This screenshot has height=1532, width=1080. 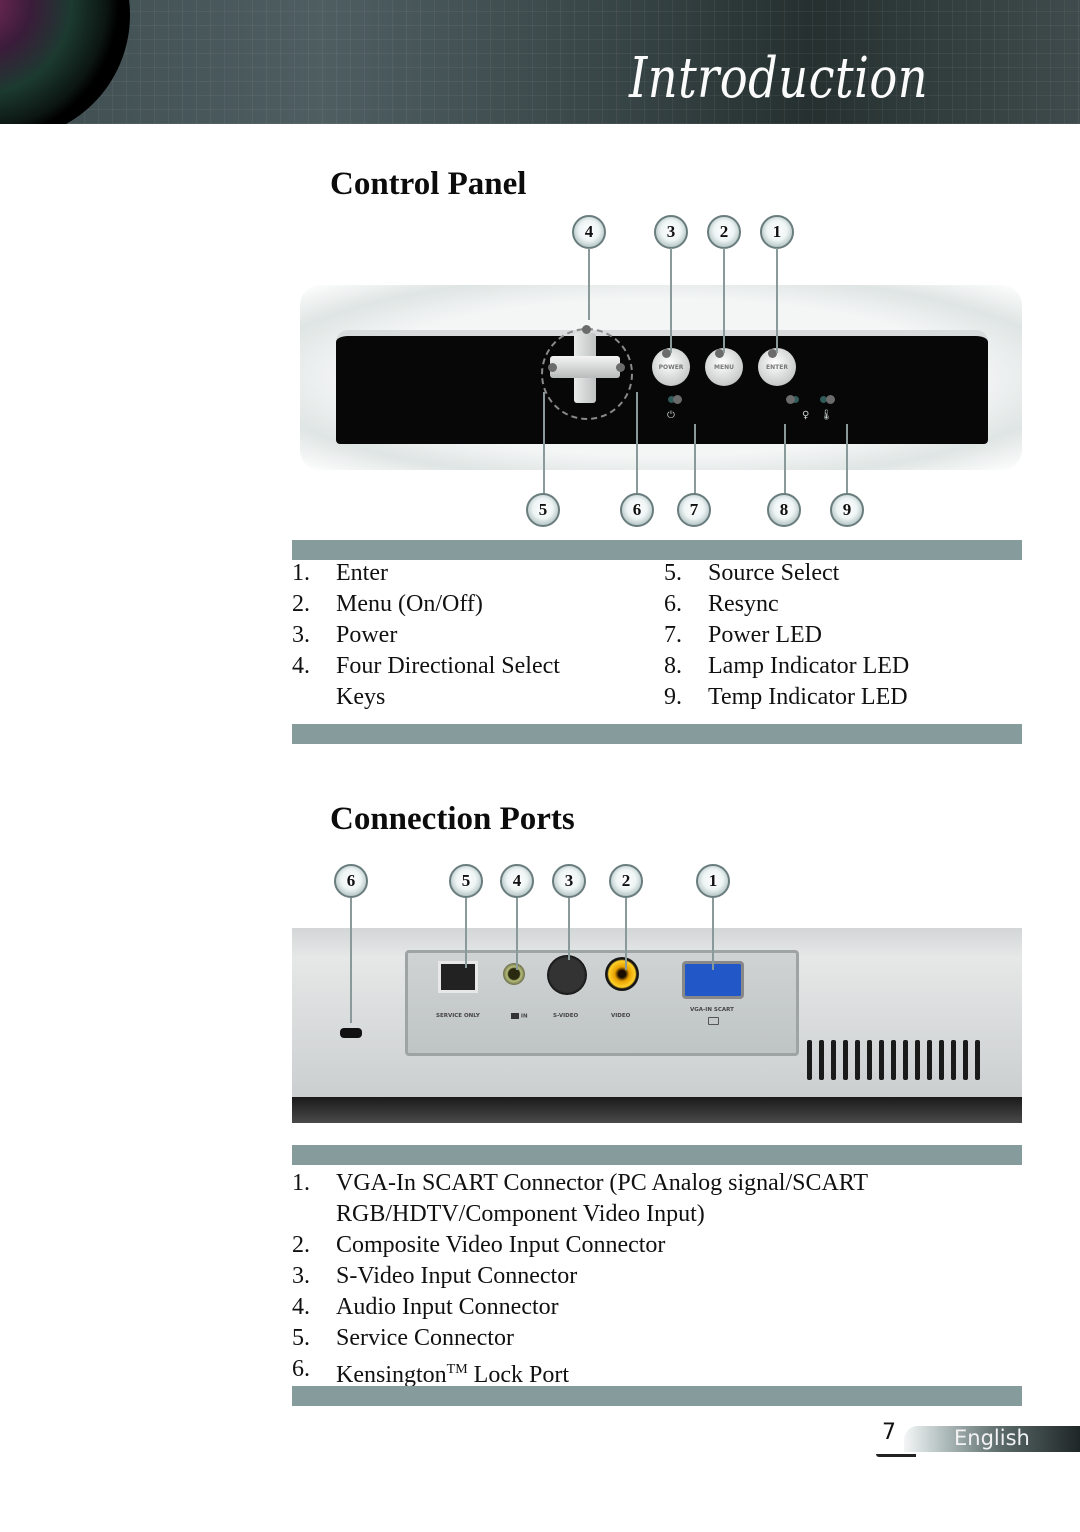 I want to click on port-callout-1: 1, so click(x=713, y=881).